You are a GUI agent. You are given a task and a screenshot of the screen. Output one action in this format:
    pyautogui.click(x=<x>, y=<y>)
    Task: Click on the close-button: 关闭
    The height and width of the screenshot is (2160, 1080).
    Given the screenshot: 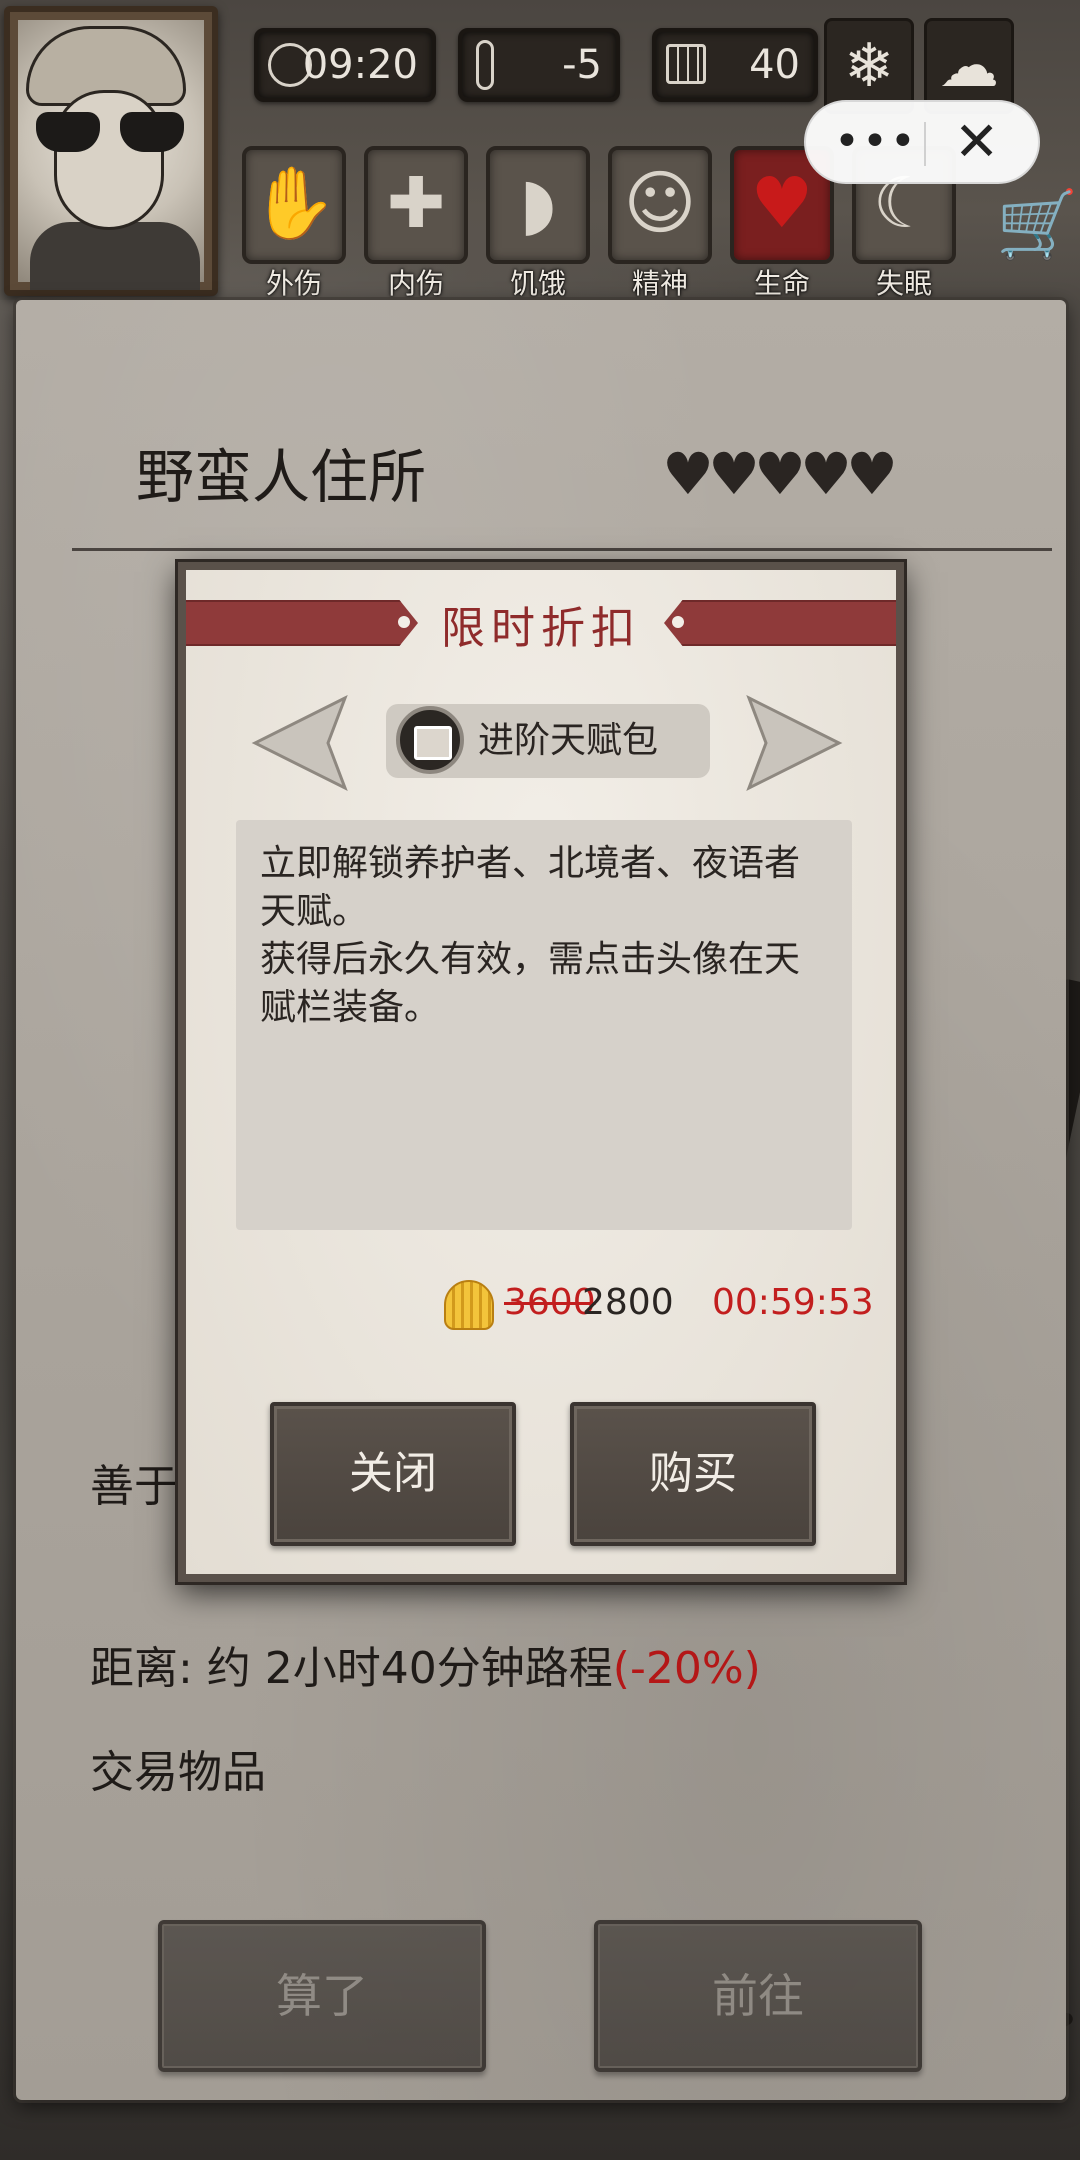 What is the action you would take?
    pyautogui.click(x=393, y=1474)
    